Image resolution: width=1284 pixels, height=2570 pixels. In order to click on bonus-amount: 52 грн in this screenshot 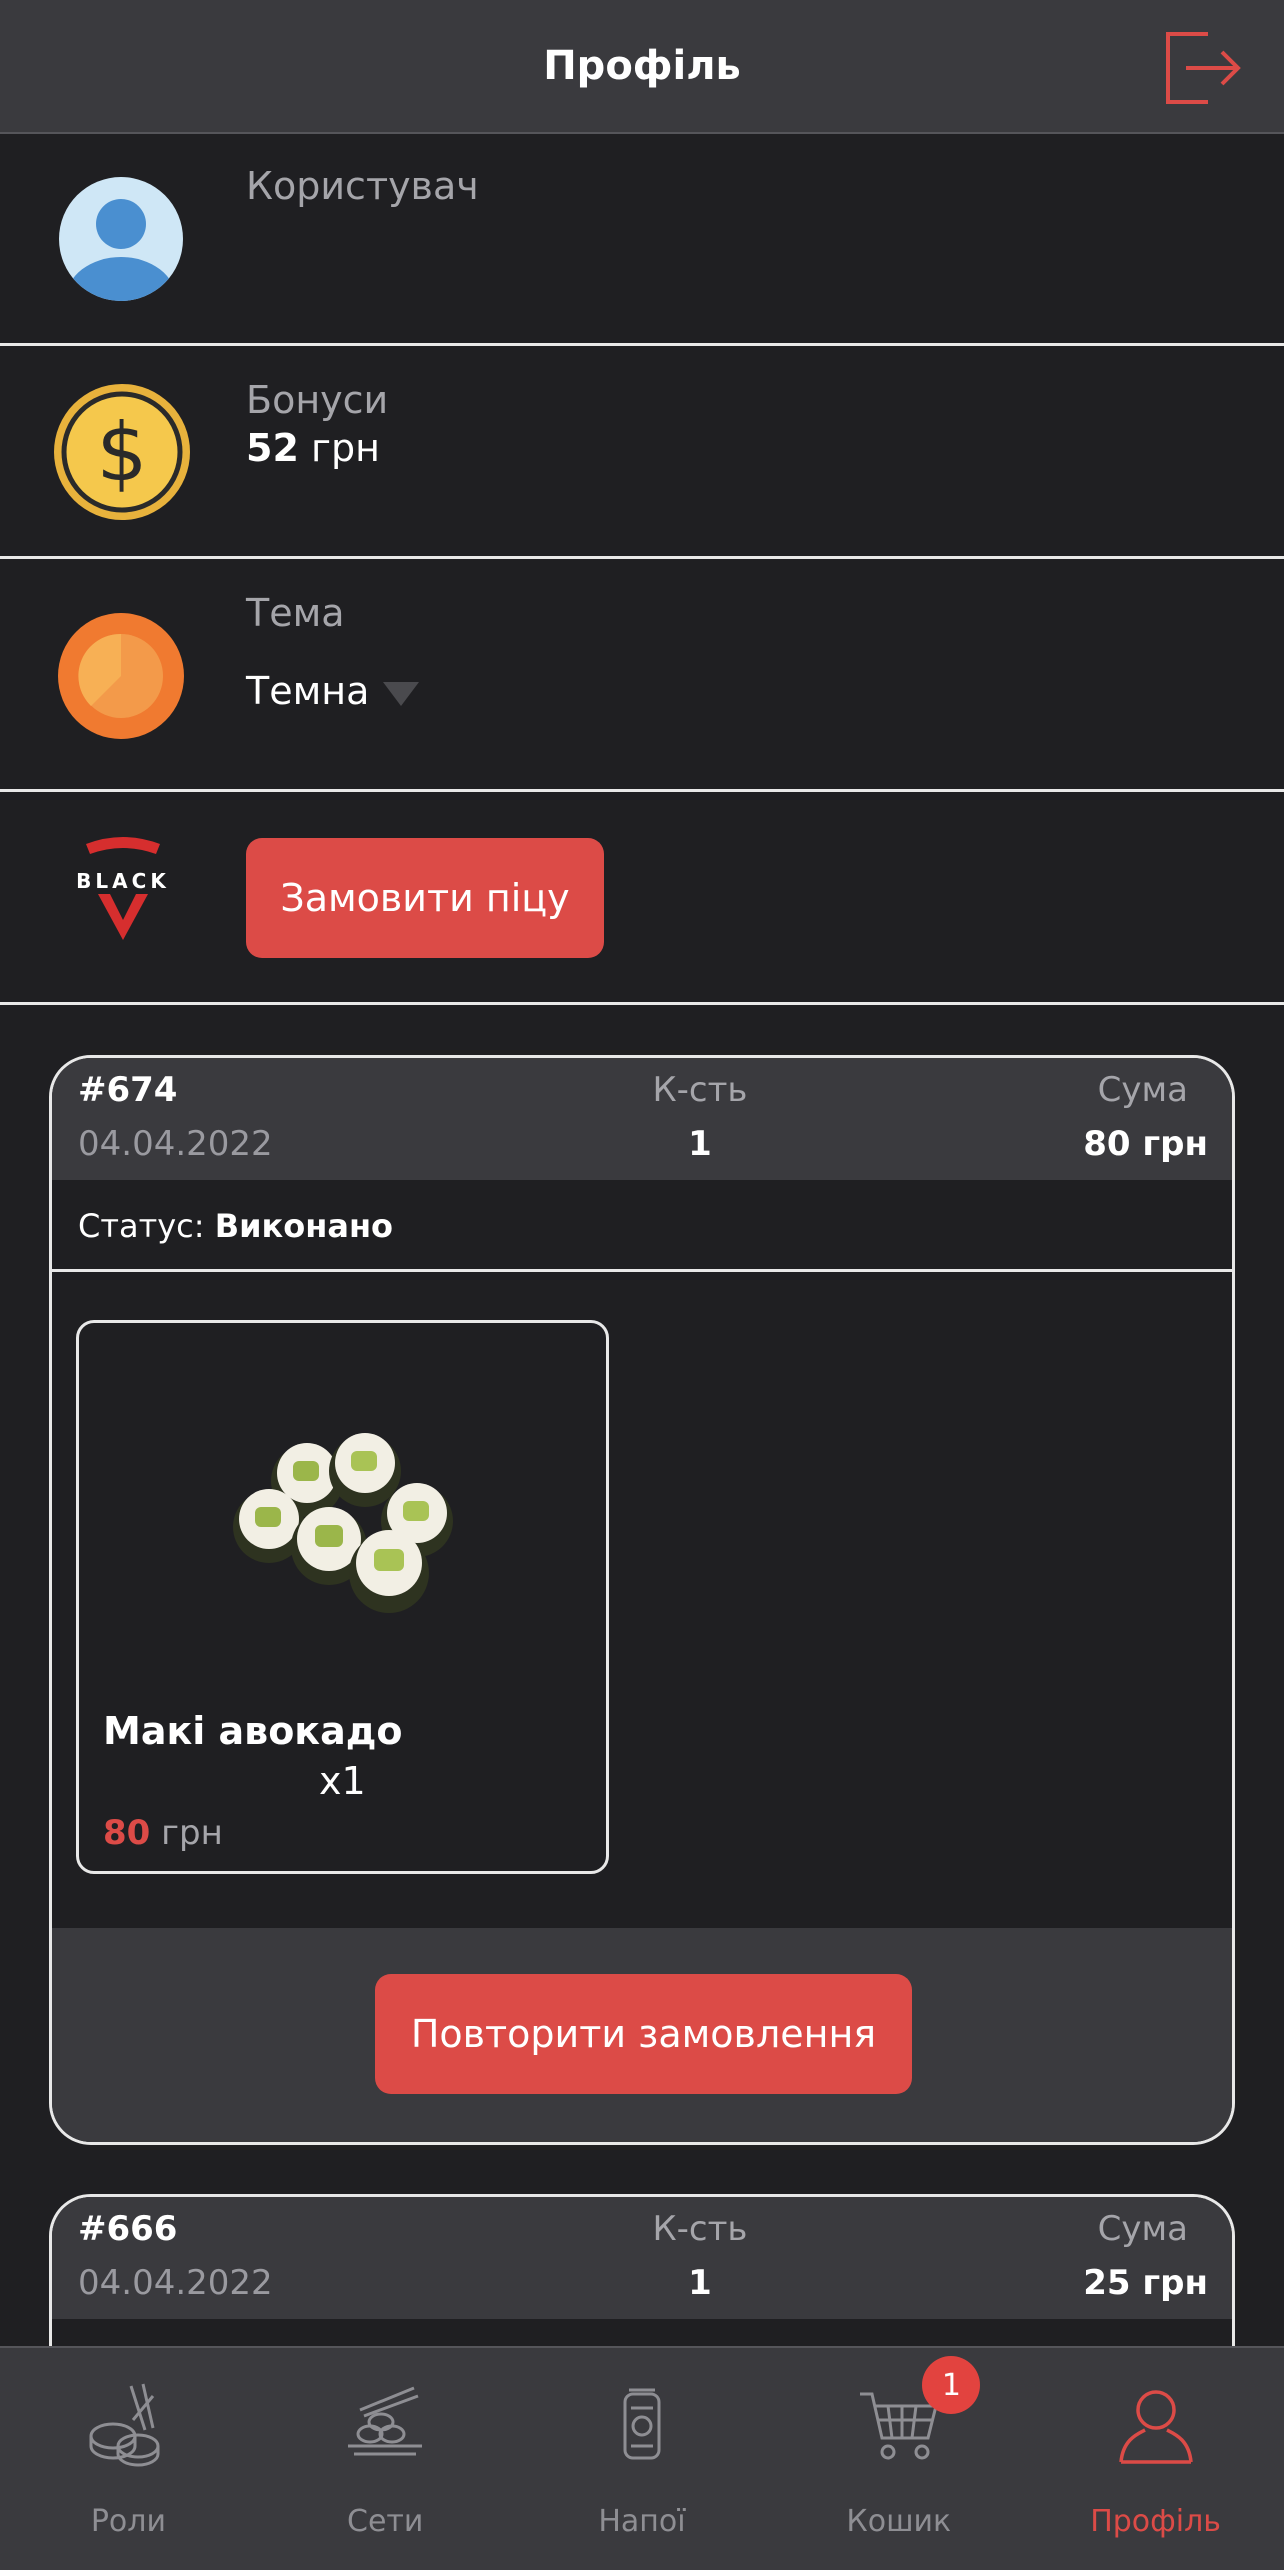, I will do `click(313, 448)`.